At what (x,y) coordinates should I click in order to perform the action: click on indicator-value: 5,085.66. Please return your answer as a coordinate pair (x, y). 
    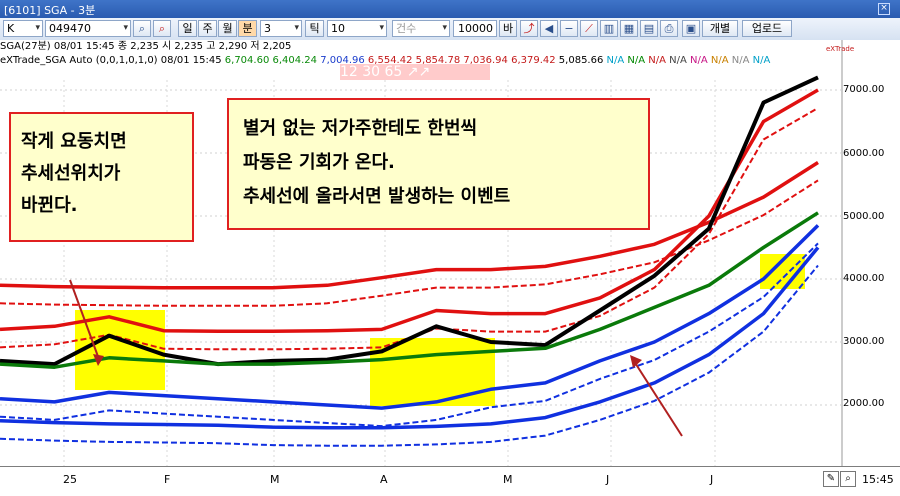
    Looking at the image, I should click on (579, 60).